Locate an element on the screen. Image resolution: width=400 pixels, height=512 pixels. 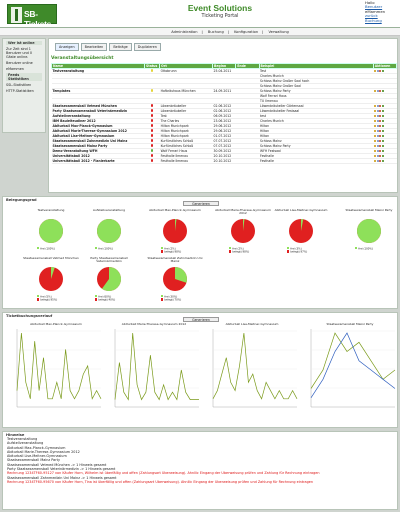
chart-axis is located at coordinates (254, 368).